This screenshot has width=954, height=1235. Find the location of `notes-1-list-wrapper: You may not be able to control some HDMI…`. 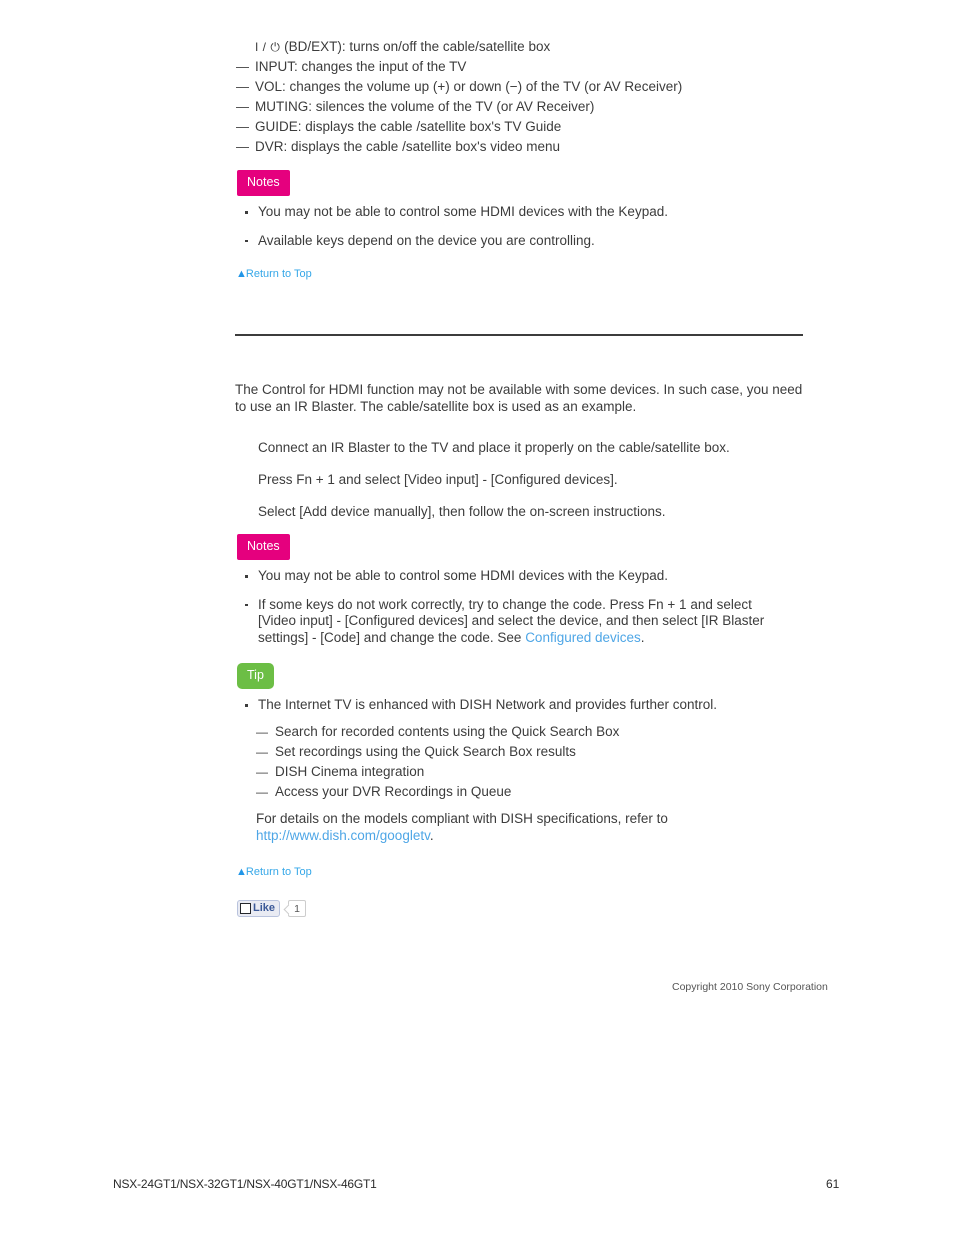

notes-1-list-wrapper: You may not be able to control some HDMI… is located at coordinates (529, 232).